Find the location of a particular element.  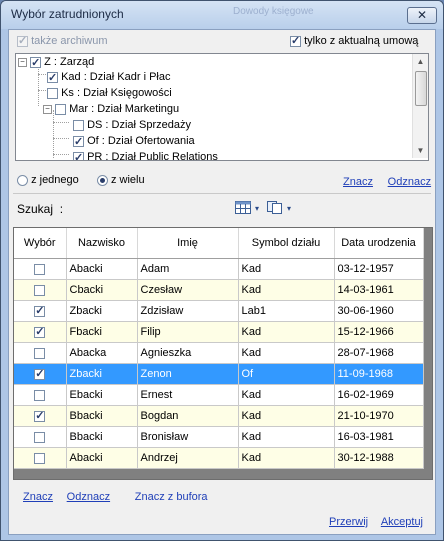

copy-icon is located at coordinates (275, 209).